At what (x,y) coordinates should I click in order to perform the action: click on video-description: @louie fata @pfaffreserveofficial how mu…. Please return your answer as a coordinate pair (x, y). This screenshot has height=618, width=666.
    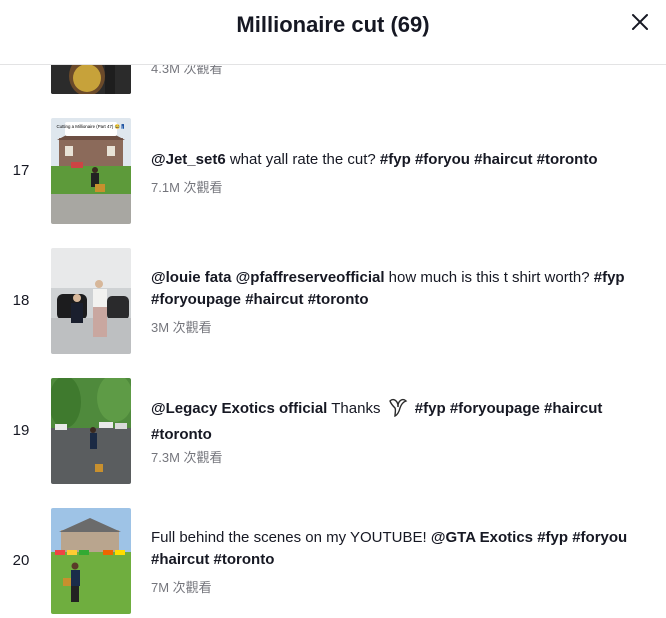
    Looking at the image, I should click on (401, 289).